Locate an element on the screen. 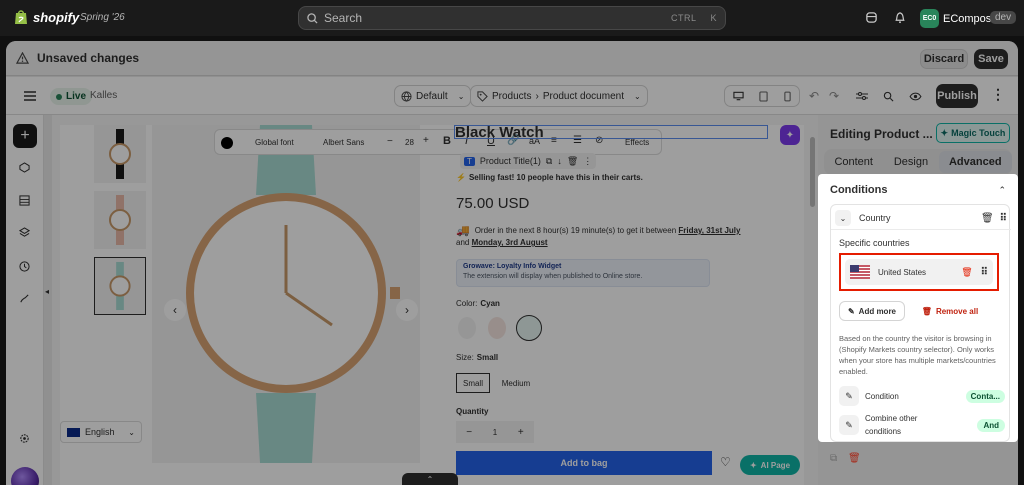 Image resolution: width=1024 pixels, height=485 pixels. ai-page-button: ✦ AI Page is located at coordinates (770, 465).